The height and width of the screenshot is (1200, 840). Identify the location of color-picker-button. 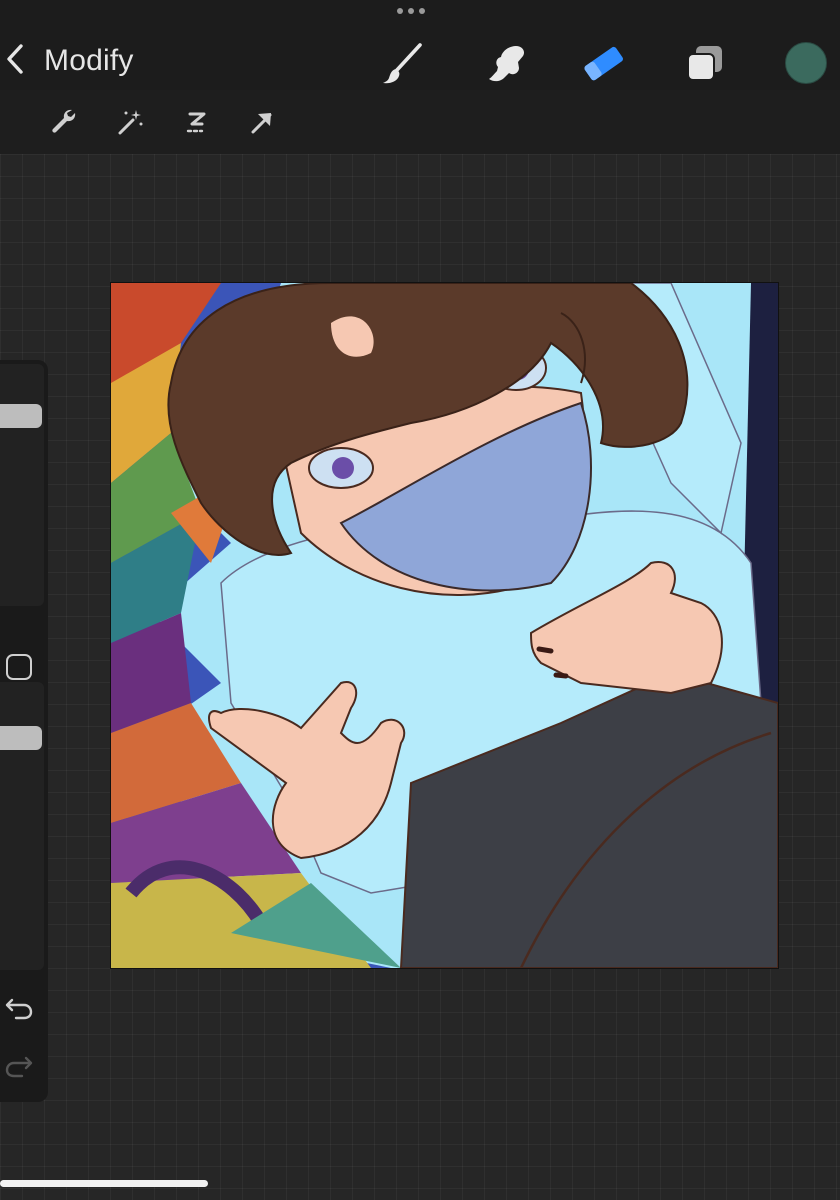
(806, 63).